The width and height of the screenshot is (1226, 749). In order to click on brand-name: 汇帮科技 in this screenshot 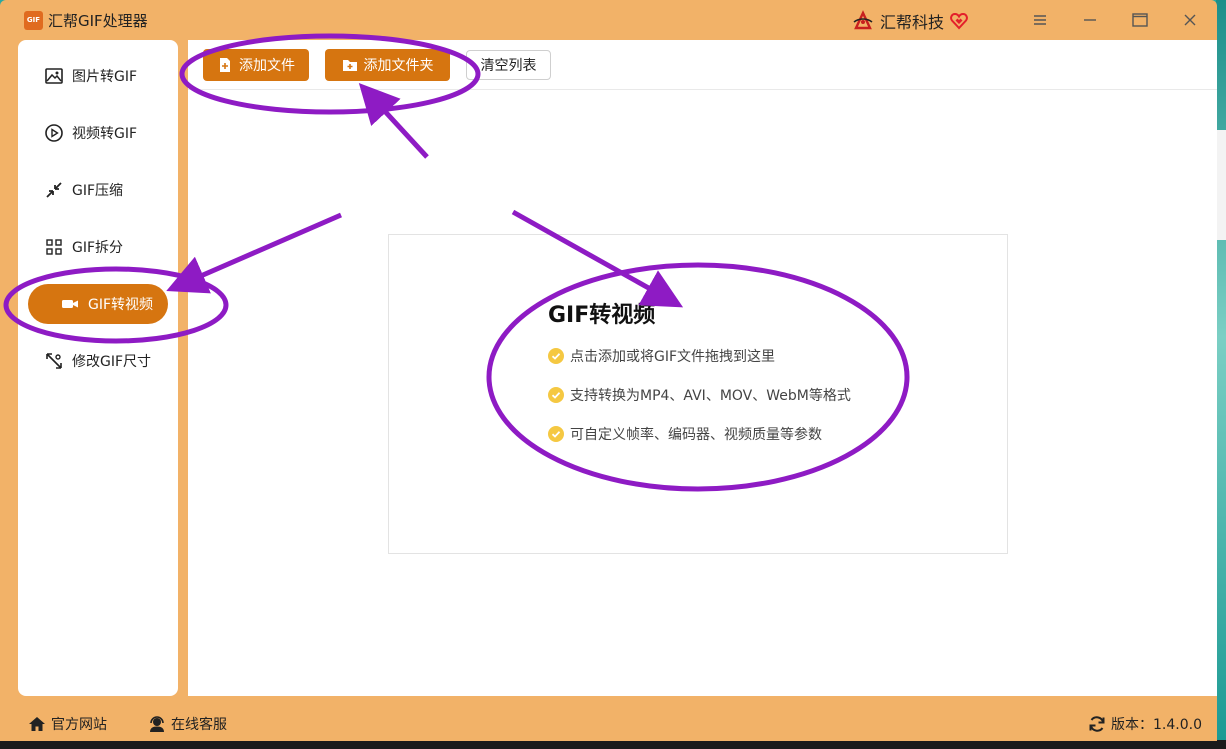, I will do `click(912, 22)`.